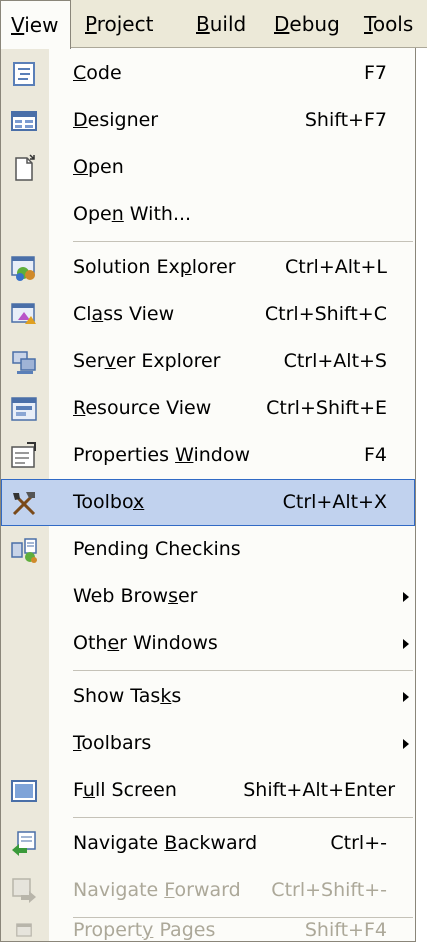  Describe the element at coordinates (208, 790) in the screenshot. I see `menu-item-full-screen: Full Screen Shift+Alt+Enter` at that location.